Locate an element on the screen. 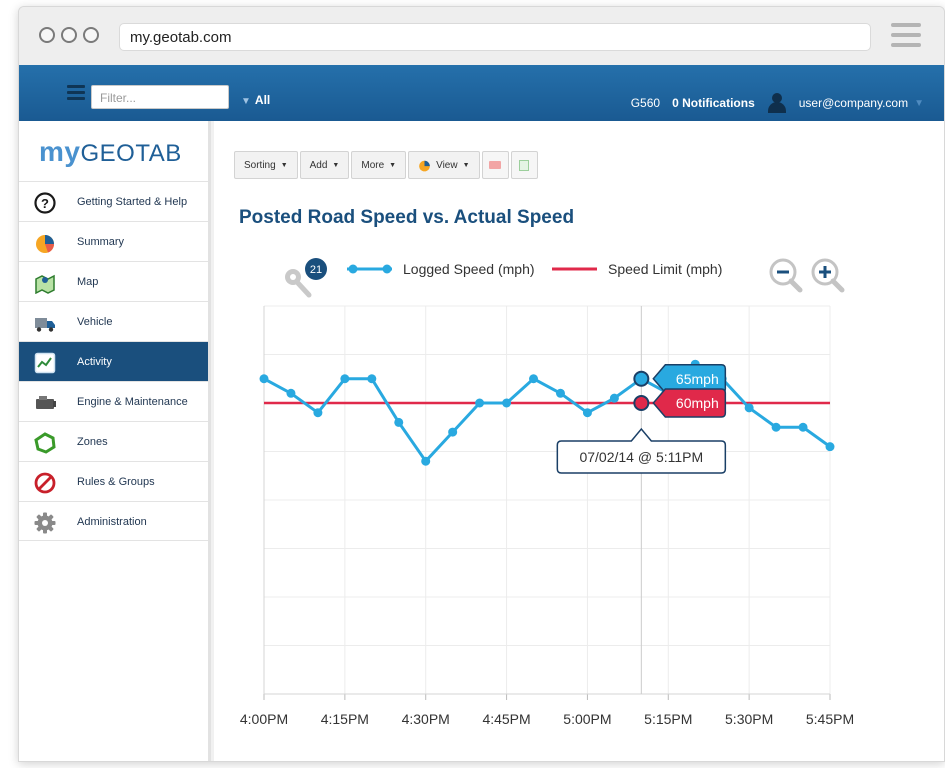 This screenshot has width=945, height=768. group-filter-dropdown: ▼ All is located at coordinates (255, 100).